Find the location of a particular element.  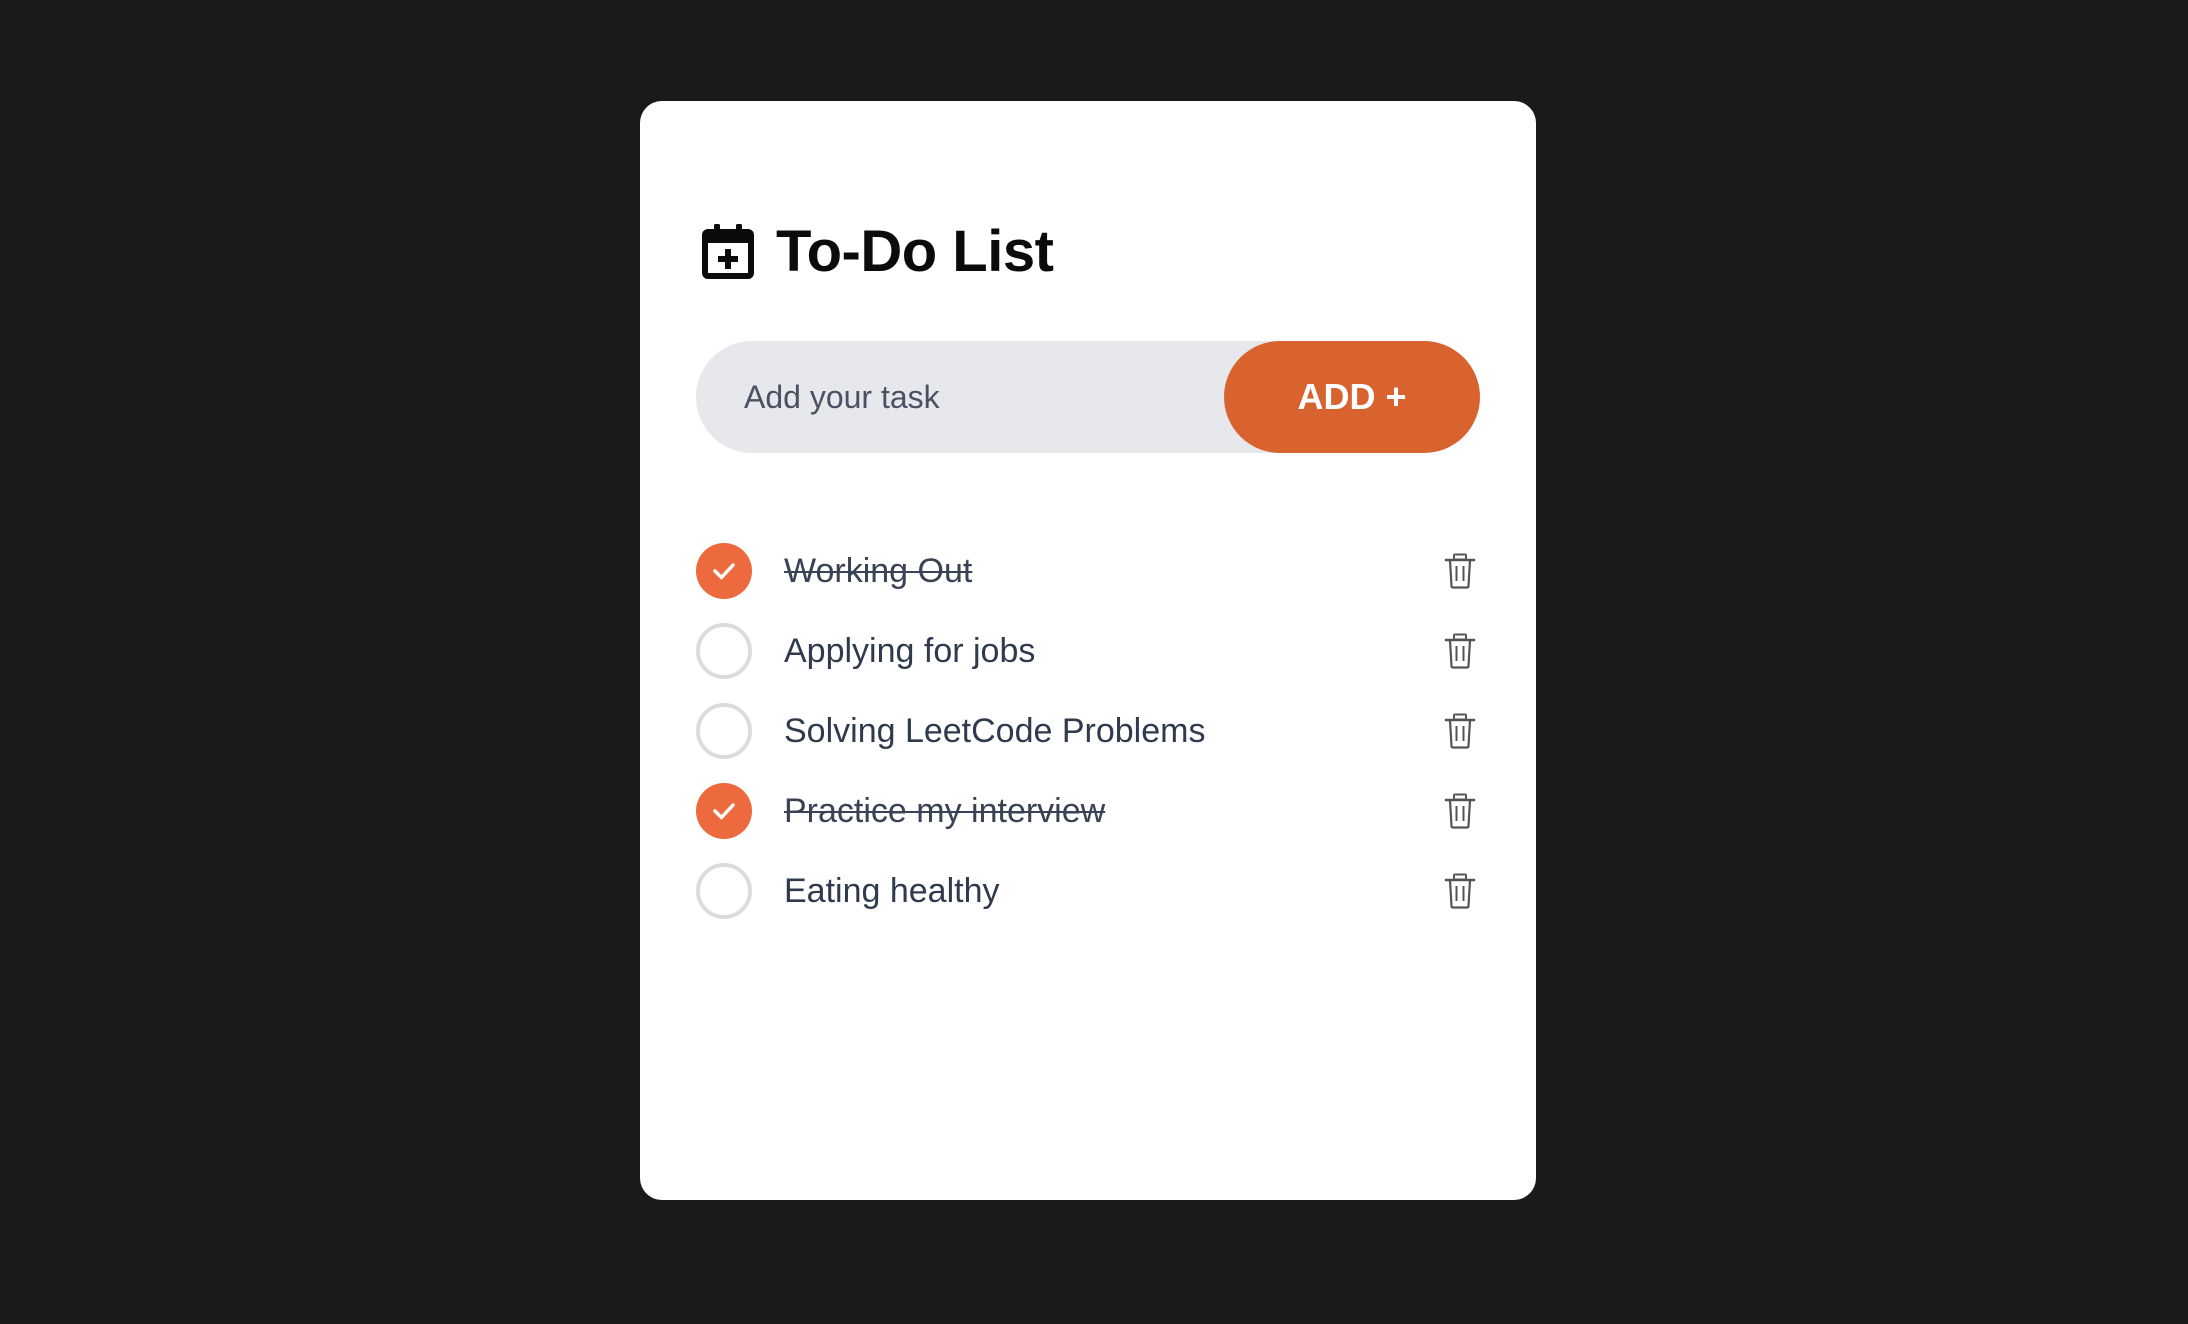

task-item: Eating healthy is located at coordinates (1088, 891).